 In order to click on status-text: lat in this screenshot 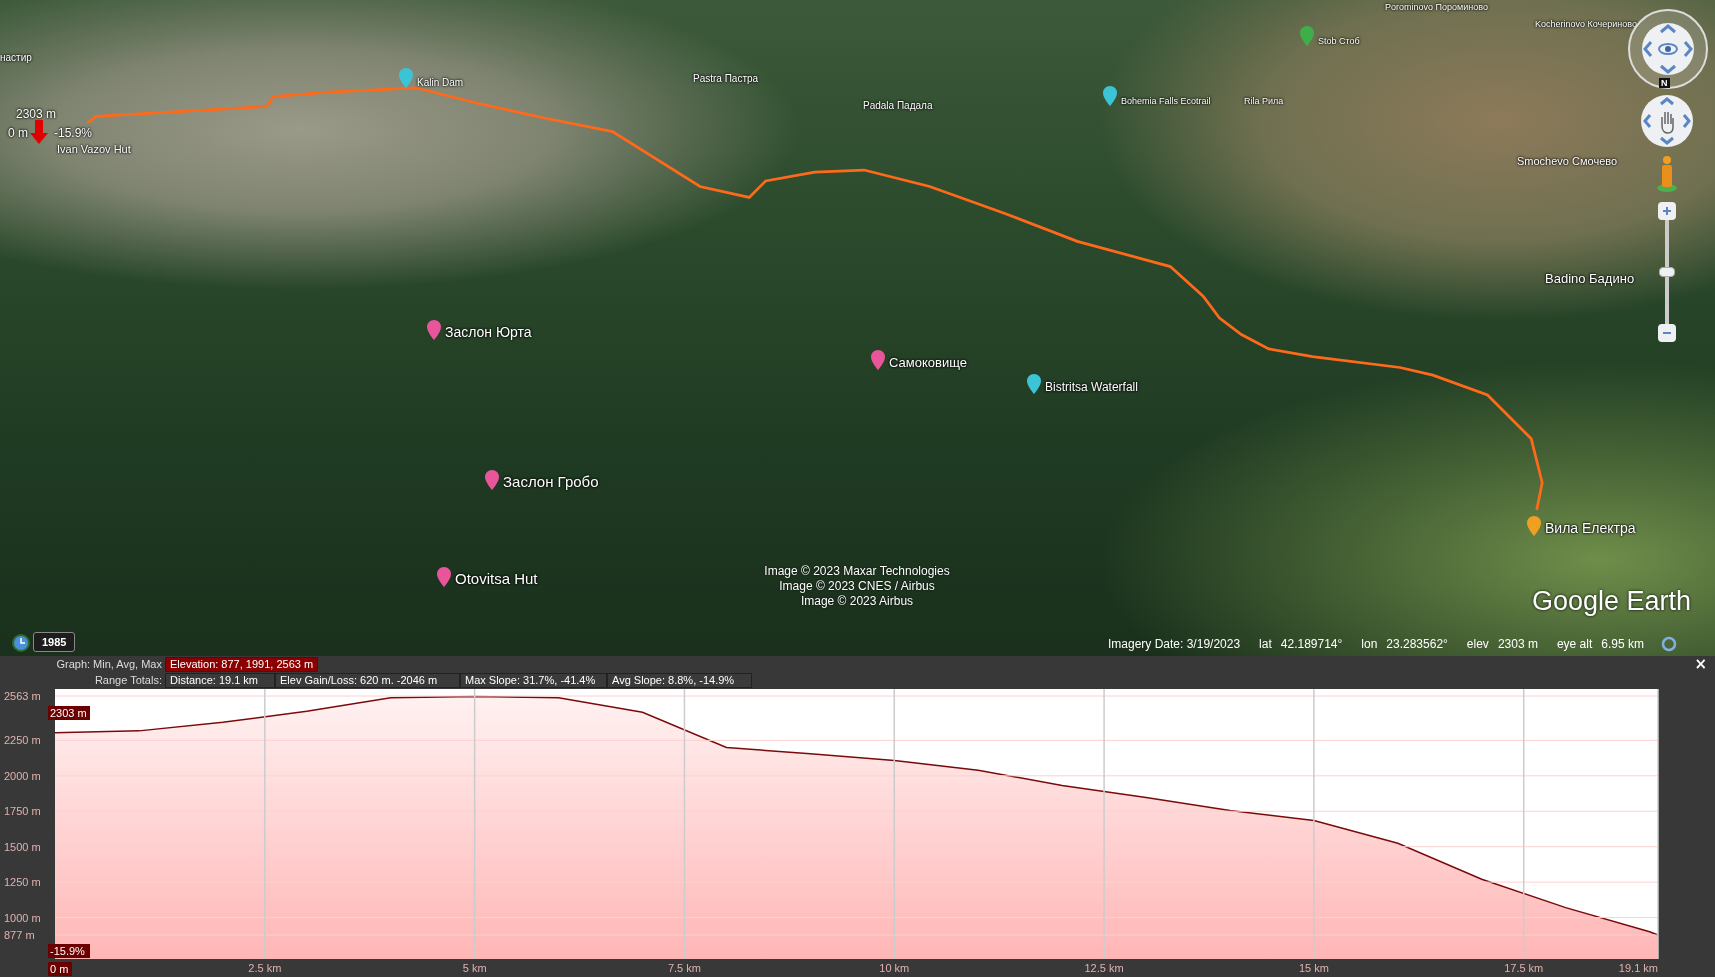, I will do `click(1265, 644)`.